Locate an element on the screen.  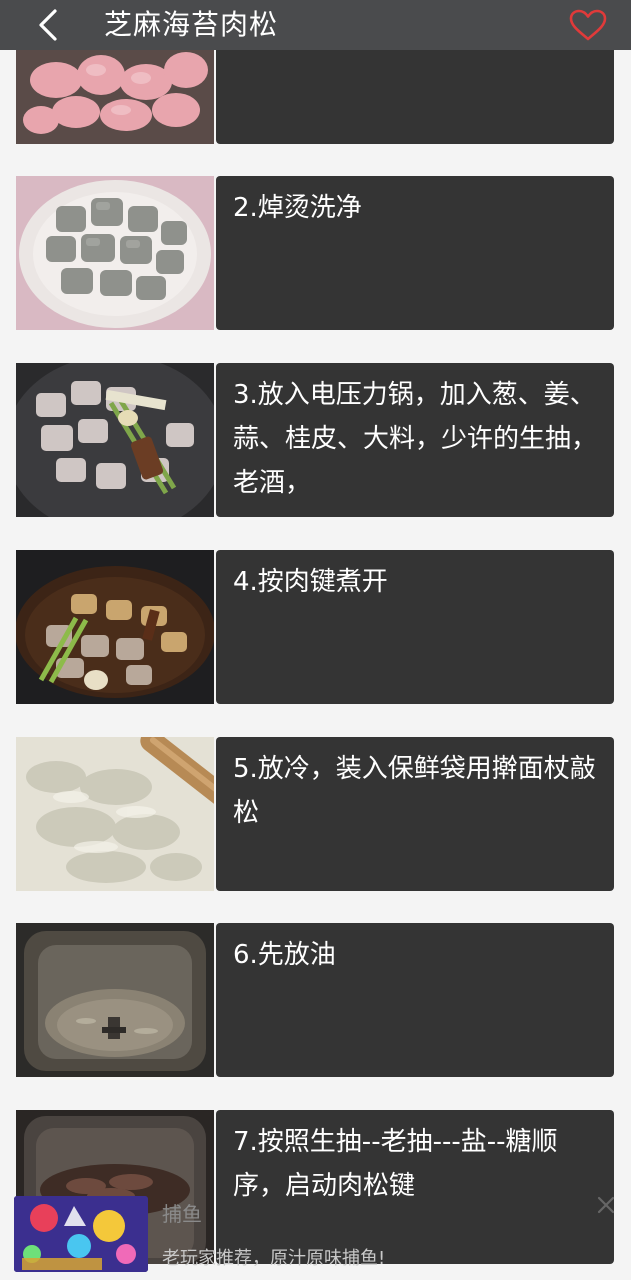
ad-thumbnail is located at coordinates (81, 1234).